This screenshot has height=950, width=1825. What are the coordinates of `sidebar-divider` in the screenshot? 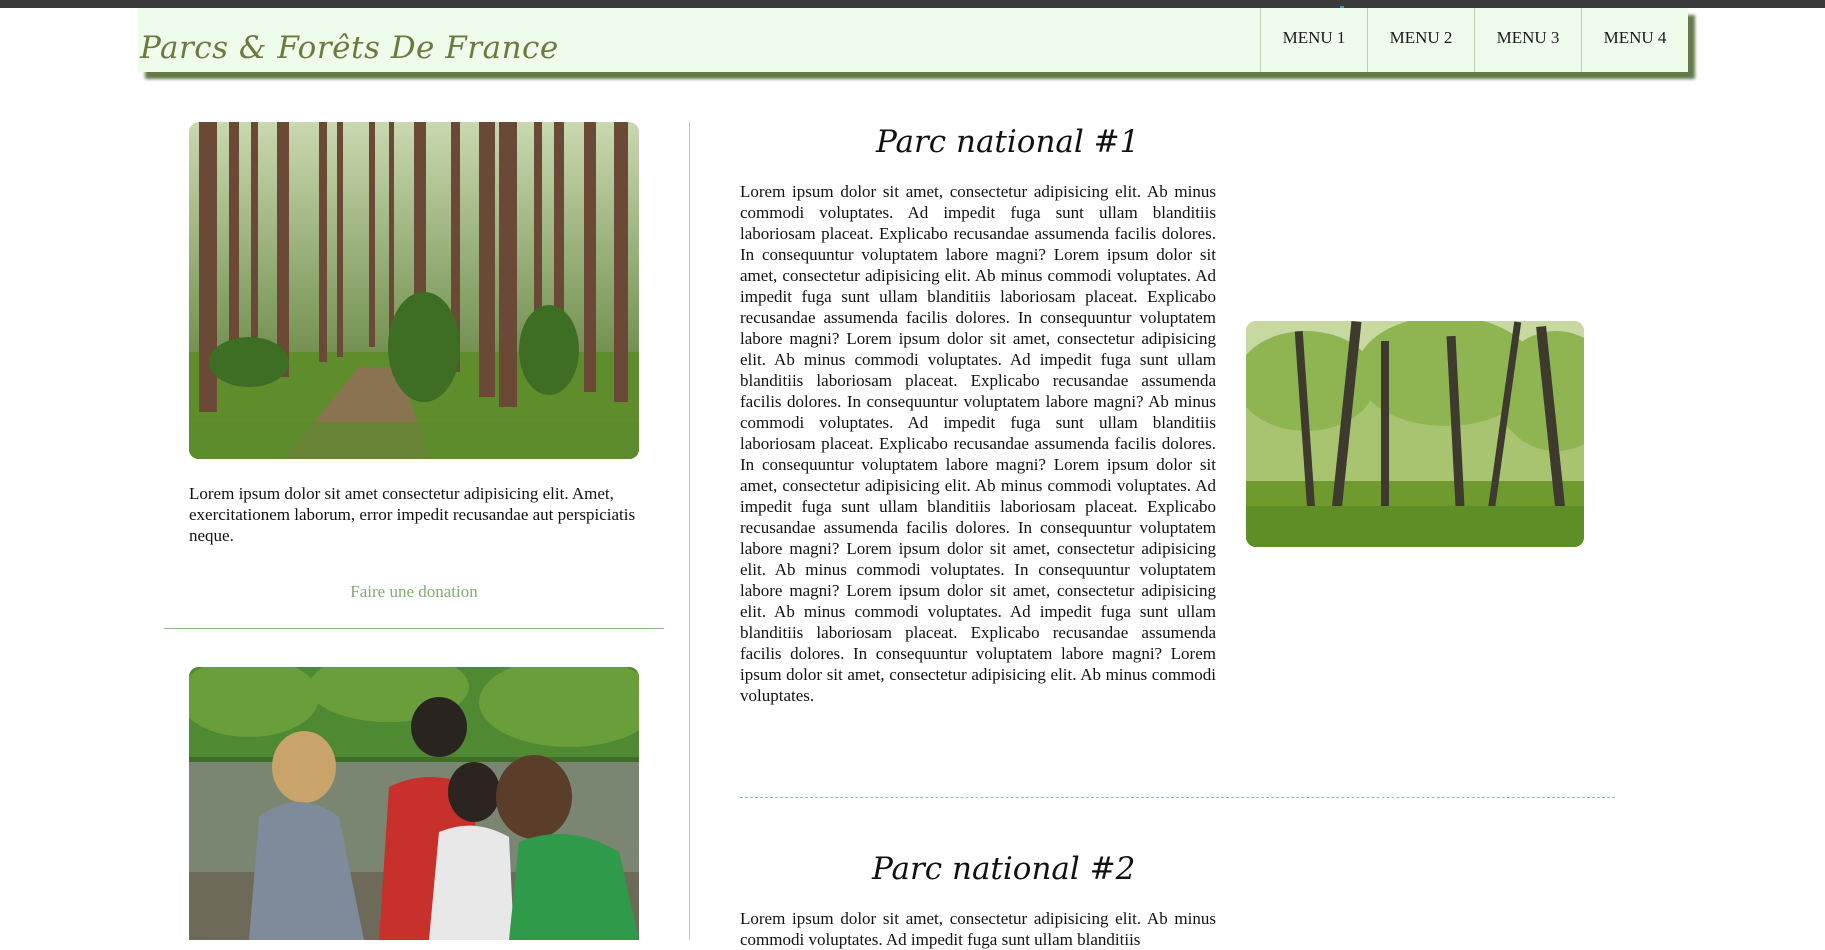 It's located at (414, 628).